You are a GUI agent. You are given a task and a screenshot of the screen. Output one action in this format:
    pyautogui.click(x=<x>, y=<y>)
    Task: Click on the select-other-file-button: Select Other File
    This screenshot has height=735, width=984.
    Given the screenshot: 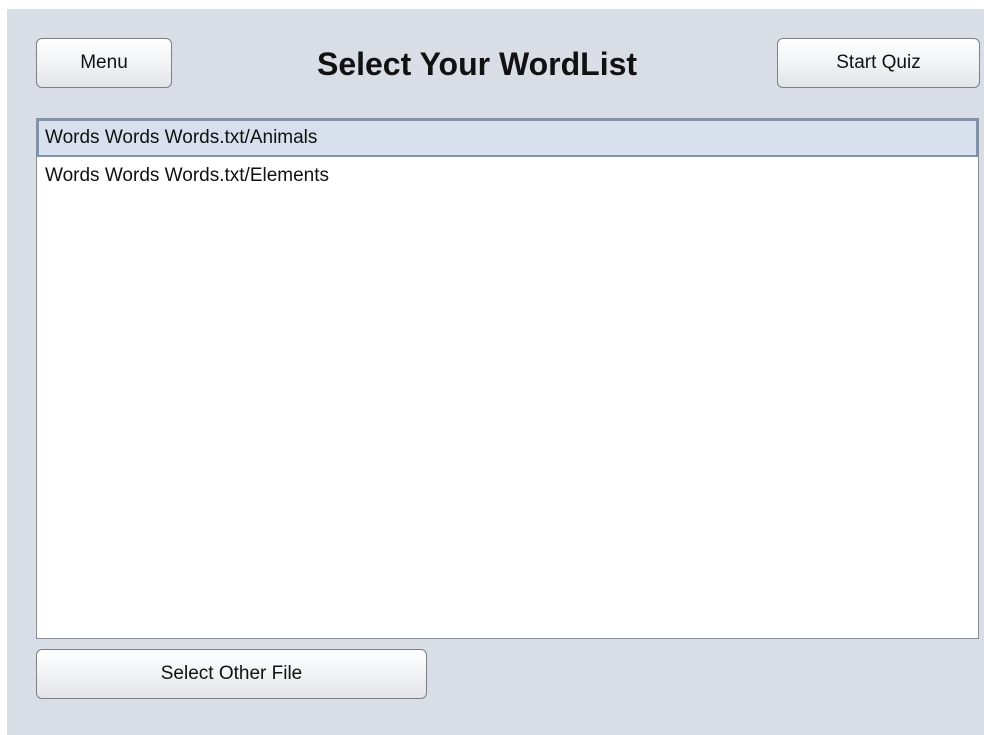 What is the action you would take?
    pyautogui.click(x=231, y=674)
    